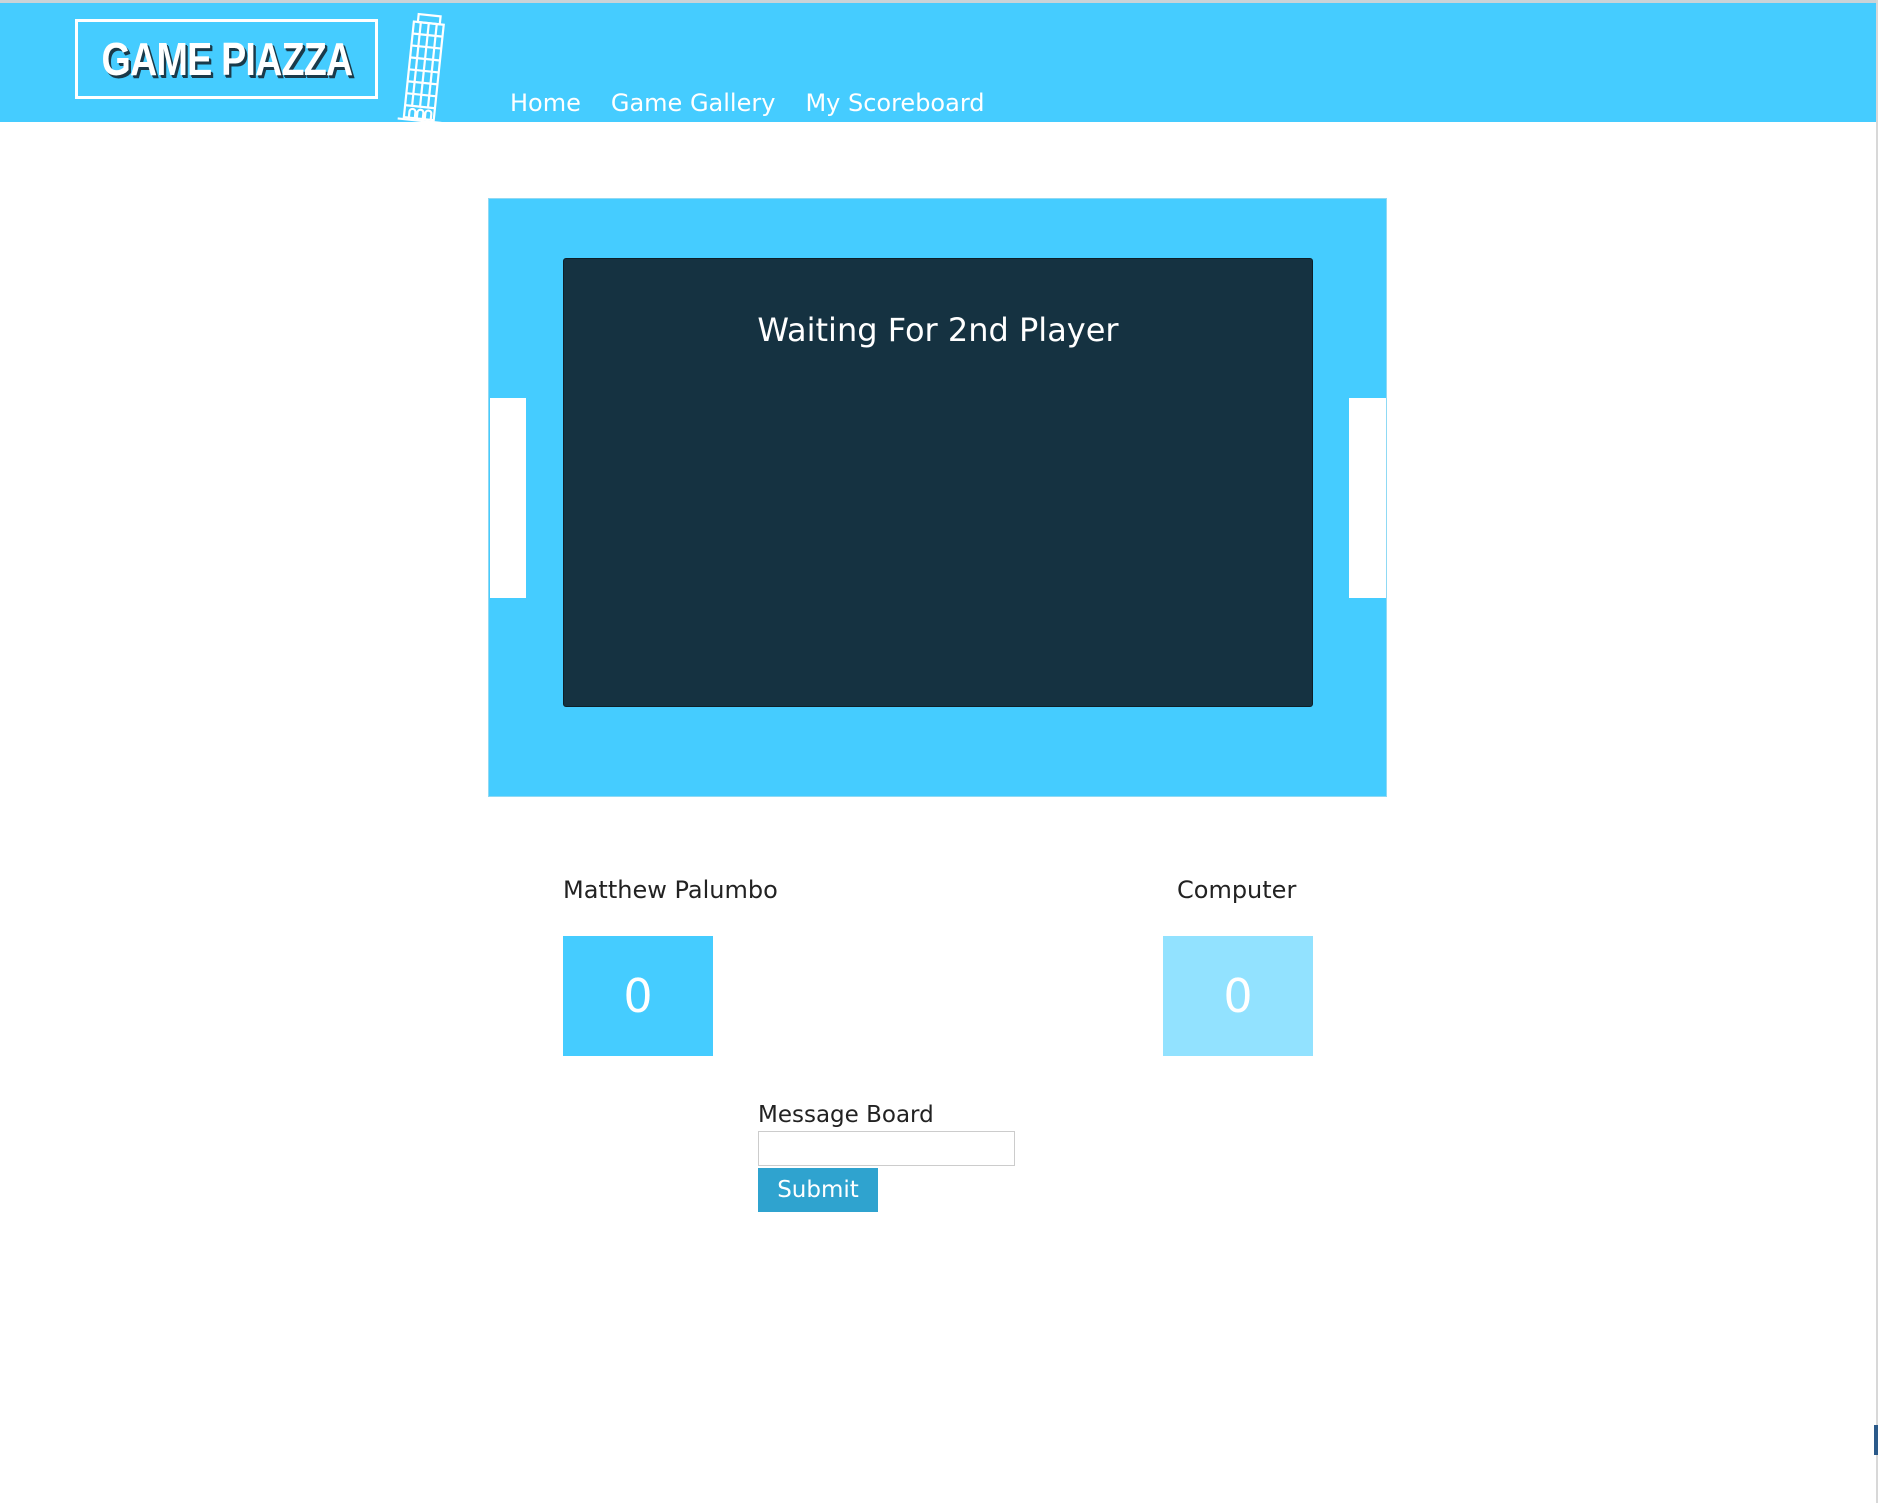  What do you see at coordinates (938, 330) in the screenshot?
I see `game-status-text: Waiting For 2nd Player` at bounding box center [938, 330].